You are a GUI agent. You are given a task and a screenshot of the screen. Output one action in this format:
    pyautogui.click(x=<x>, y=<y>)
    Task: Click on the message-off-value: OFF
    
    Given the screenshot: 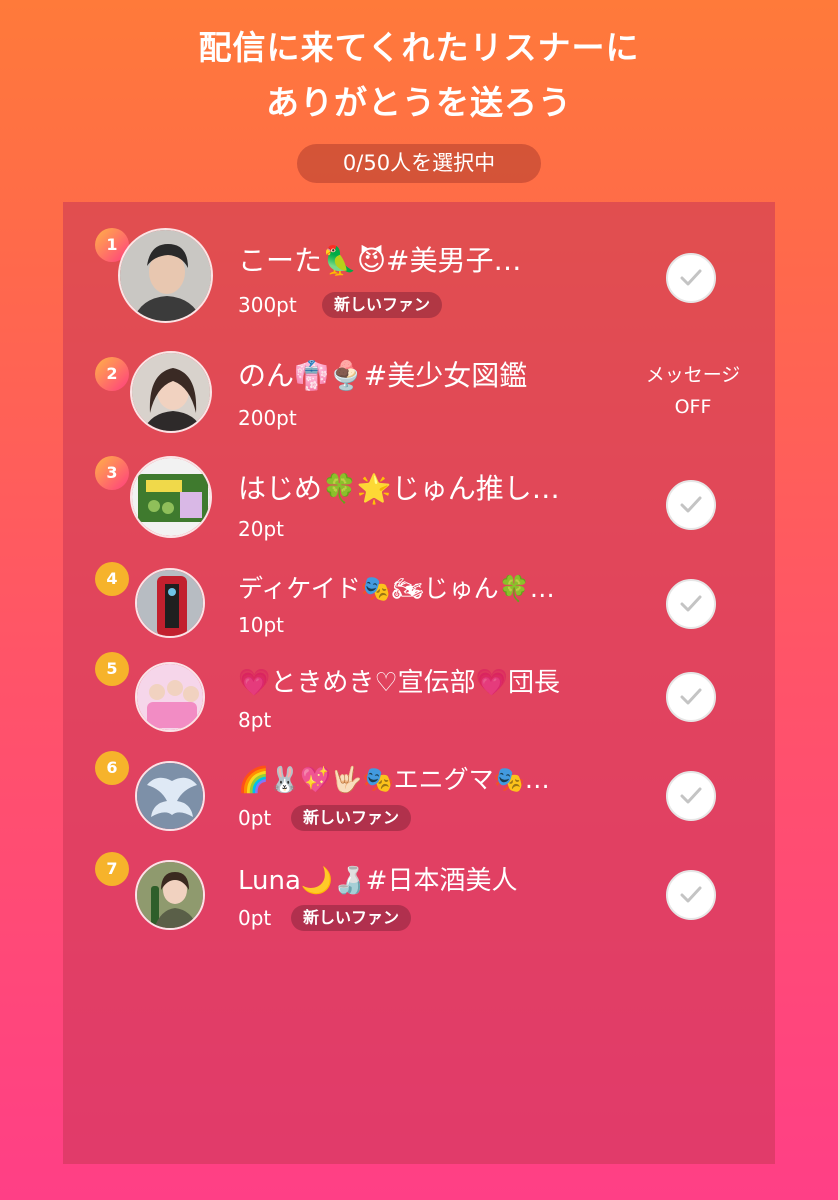 What is the action you would take?
    pyautogui.click(x=693, y=407)
    